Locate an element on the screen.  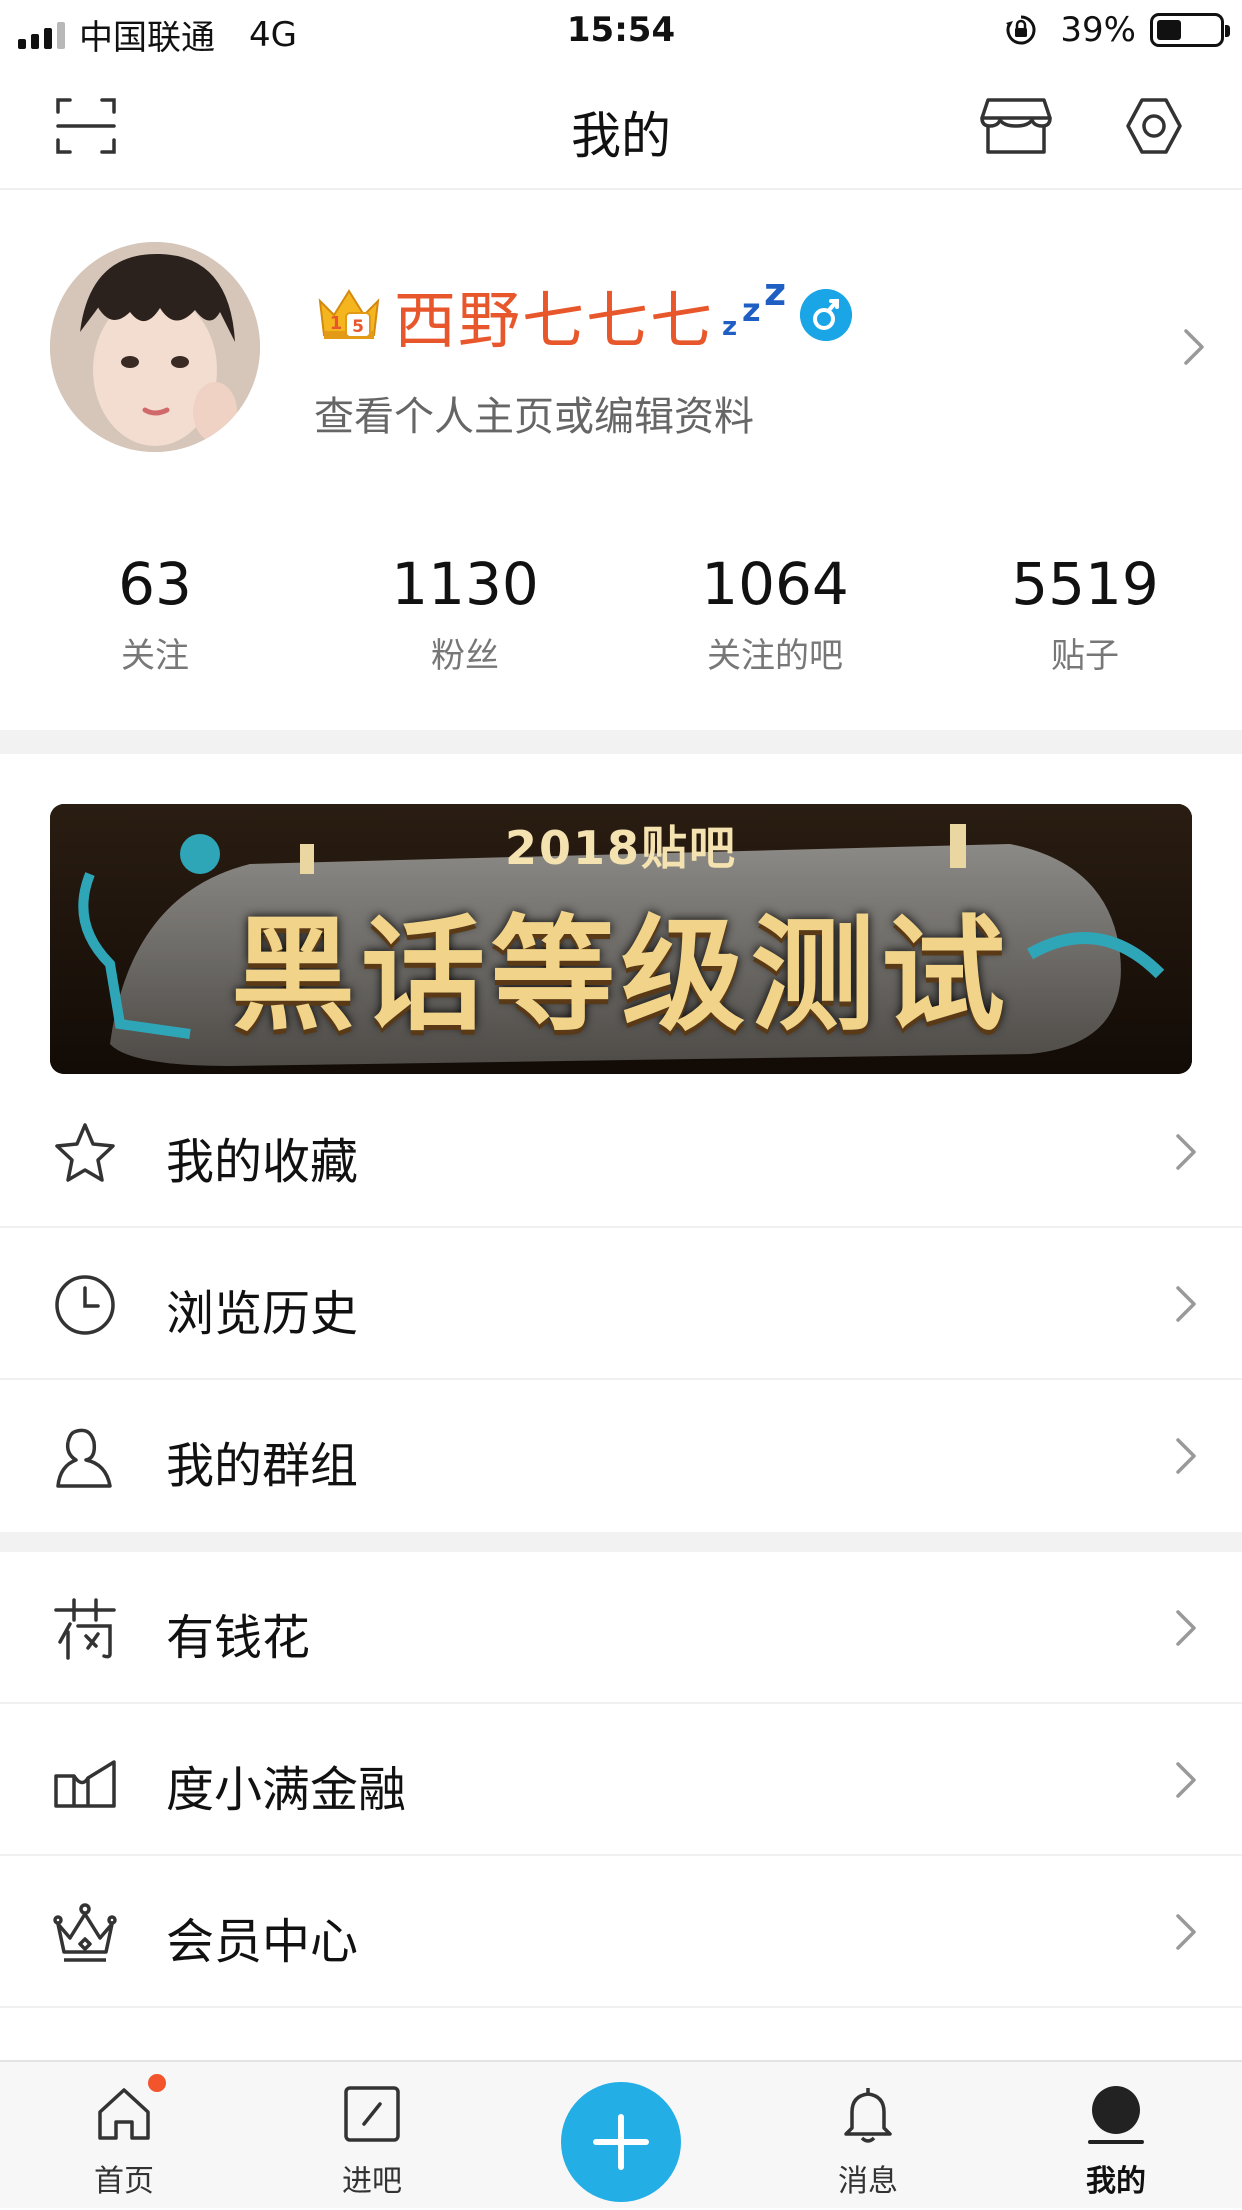
avatar-image is located at coordinates (155, 347).